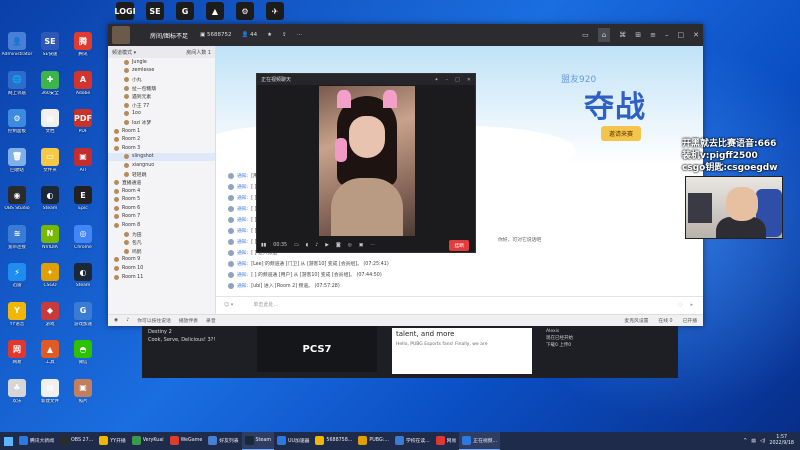 Image resolution: width=800 pixels, height=450 pixels. I want to click on record-icon: ◎, so click(350, 245).